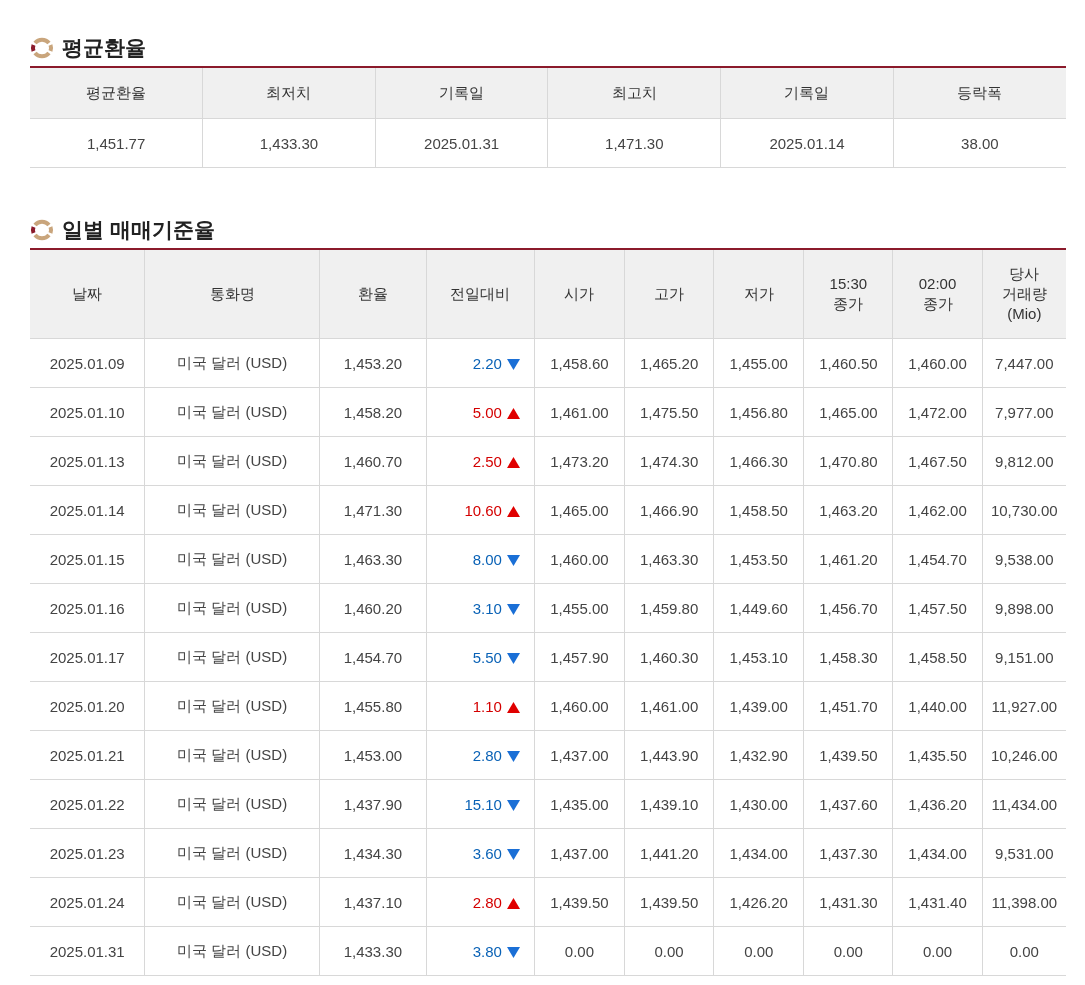 The image size is (1085, 985). Describe the element at coordinates (461, 93) in the screenshot. I see `column-header: 기록일` at that location.